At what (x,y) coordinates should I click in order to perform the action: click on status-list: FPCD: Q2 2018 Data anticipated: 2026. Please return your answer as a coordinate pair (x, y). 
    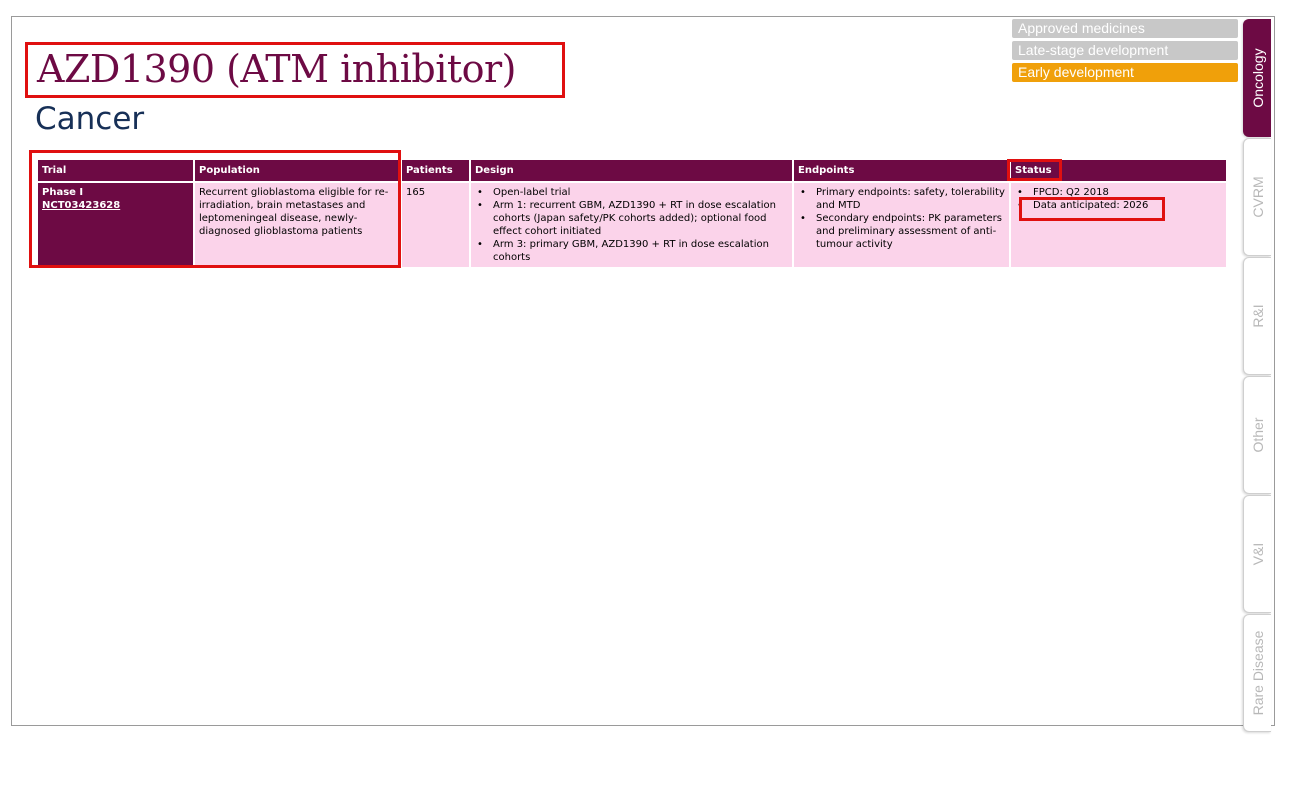
    Looking at the image, I should click on (1118, 199).